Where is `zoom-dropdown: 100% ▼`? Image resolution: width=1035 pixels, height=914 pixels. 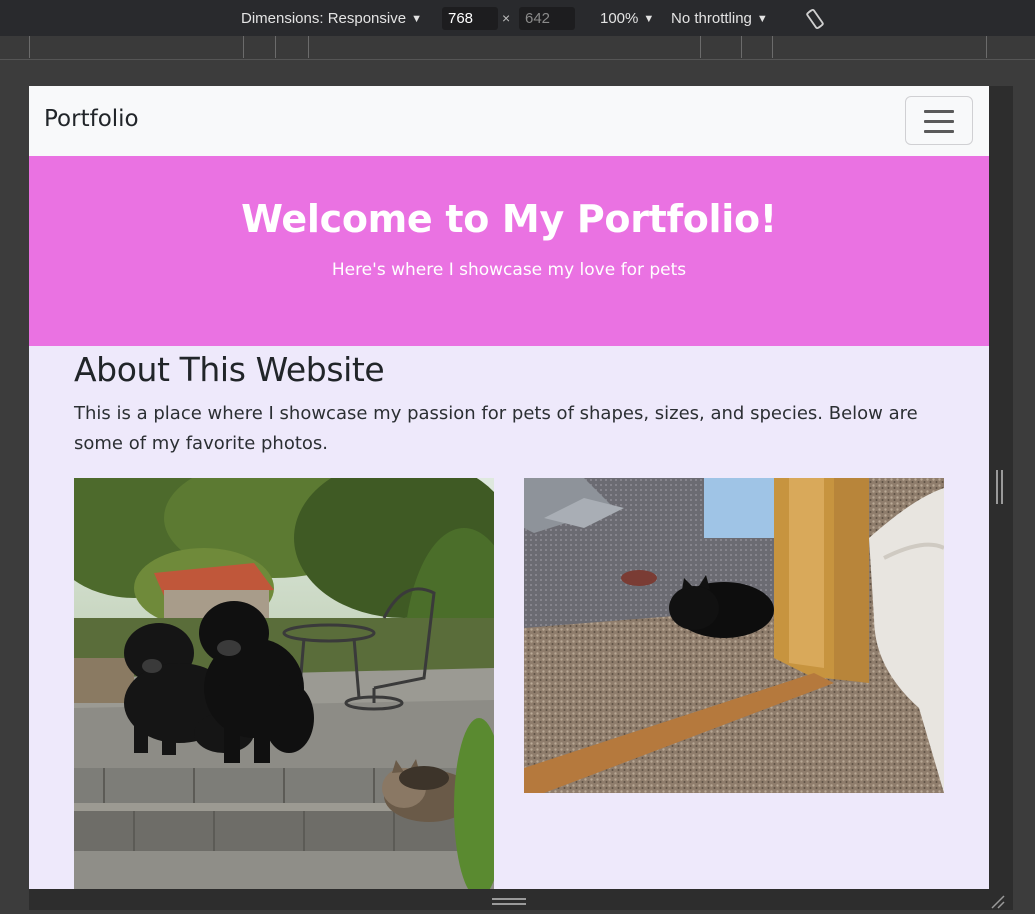
zoom-dropdown: 100% ▼ is located at coordinates (627, 18).